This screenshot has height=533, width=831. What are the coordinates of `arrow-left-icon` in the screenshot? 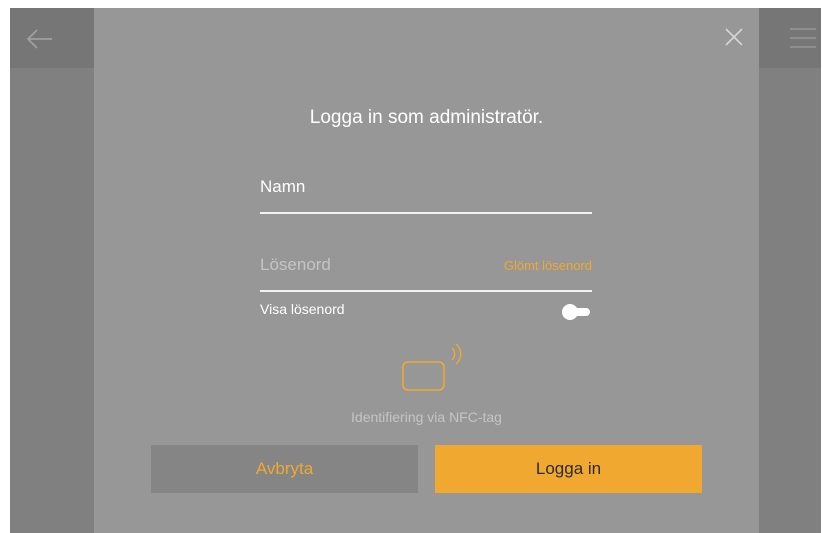 It's located at (39, 39).